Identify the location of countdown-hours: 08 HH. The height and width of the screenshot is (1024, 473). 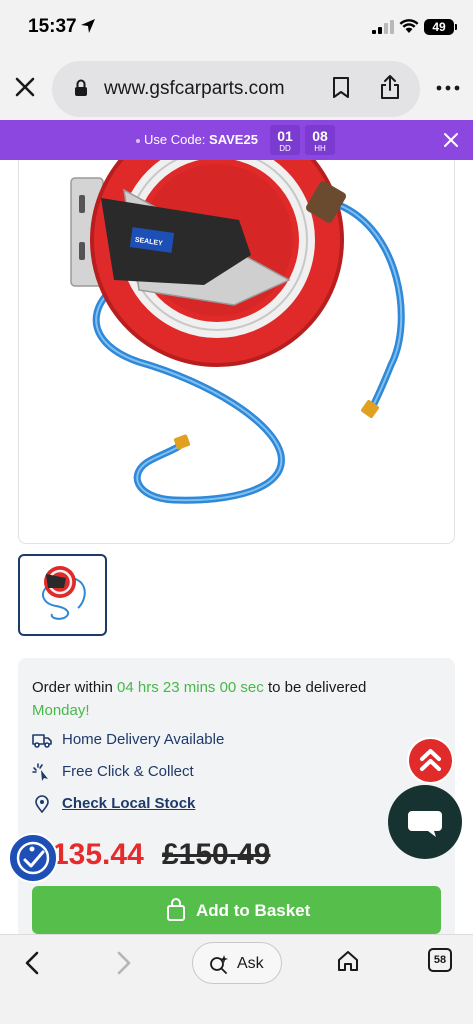
(320, 140).